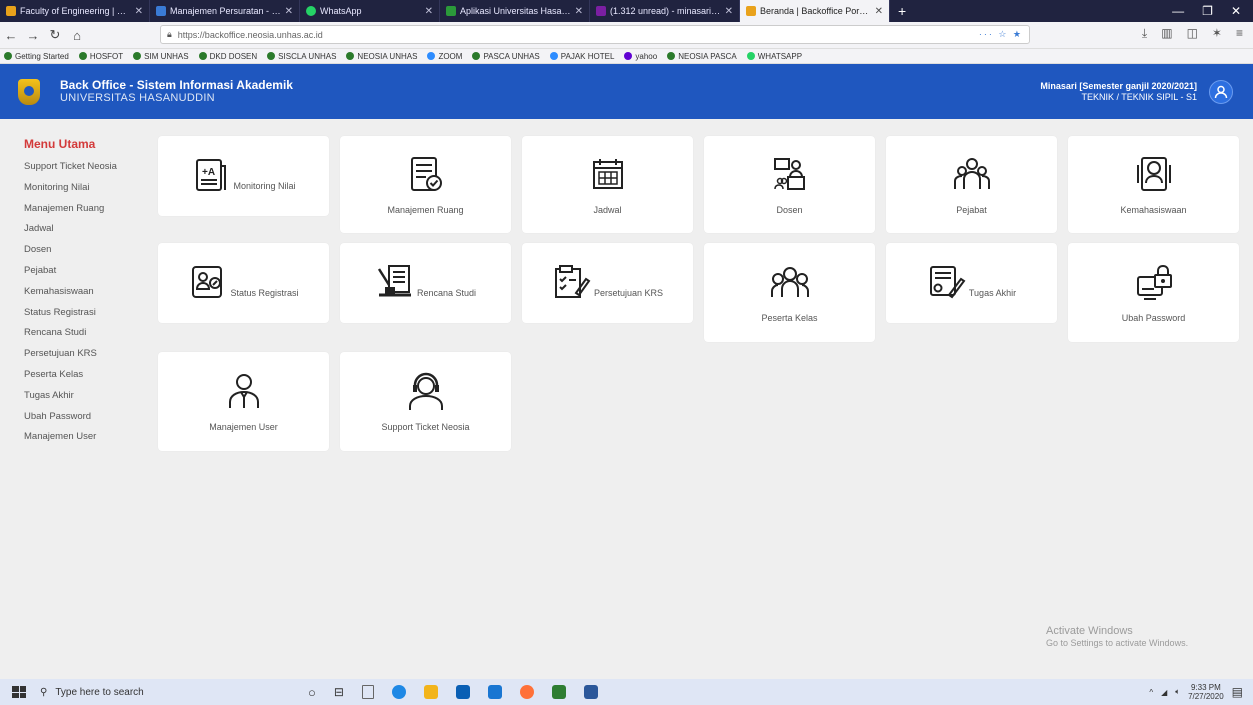 This screenshot has width=1253, height=705. Describe the element at coordinates (462, 692) in the screenshot. I see `store-icon` at that location.